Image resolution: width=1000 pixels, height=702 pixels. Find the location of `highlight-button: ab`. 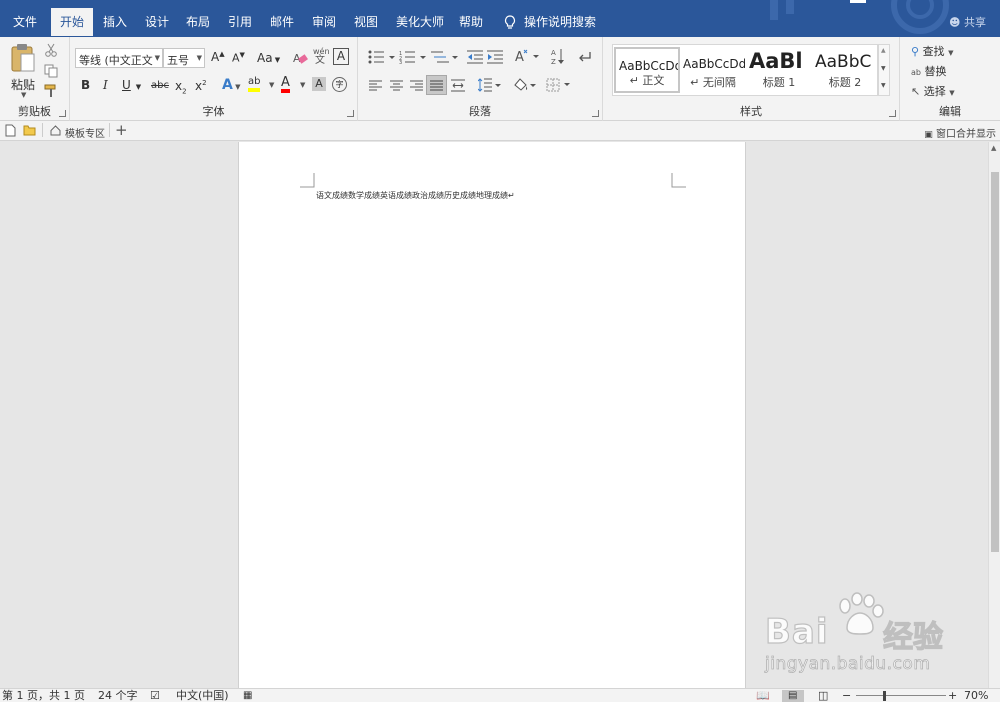

highlight-button: ab is located at coordinates (254, 84).